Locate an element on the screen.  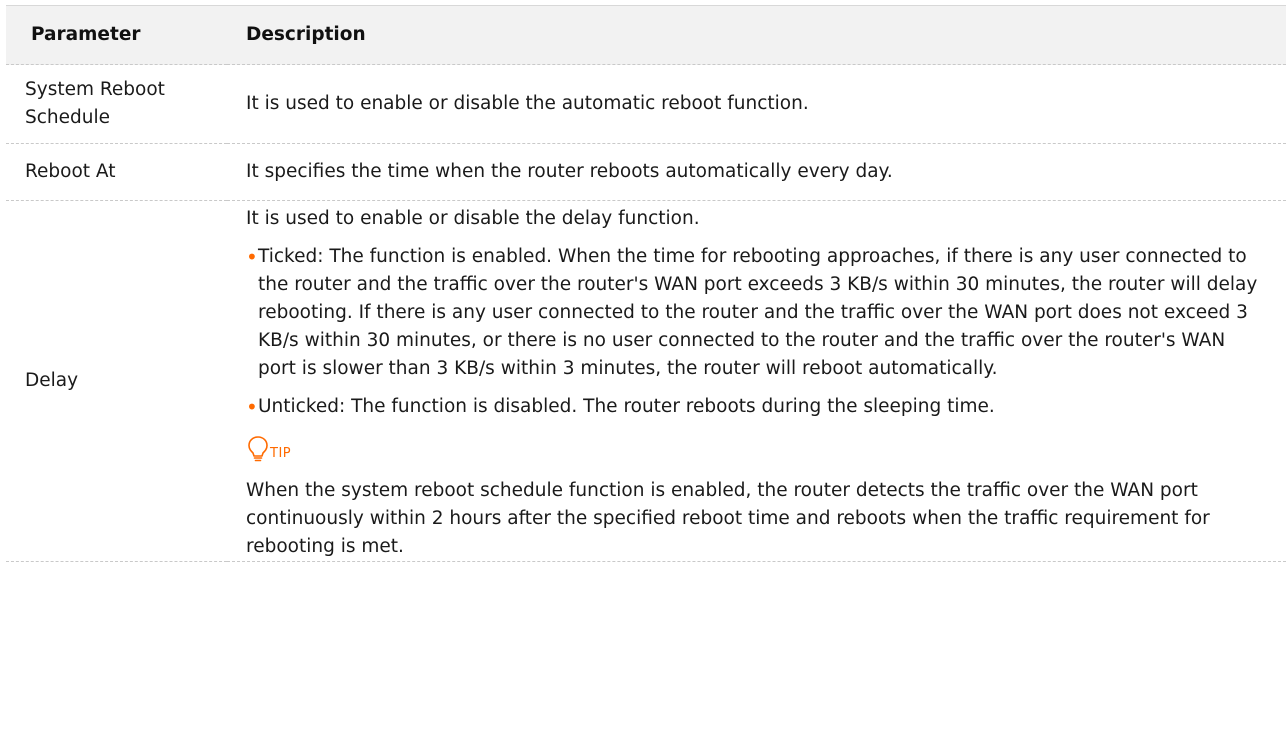
column-header-description: Description is located at coordinates (756, 35).